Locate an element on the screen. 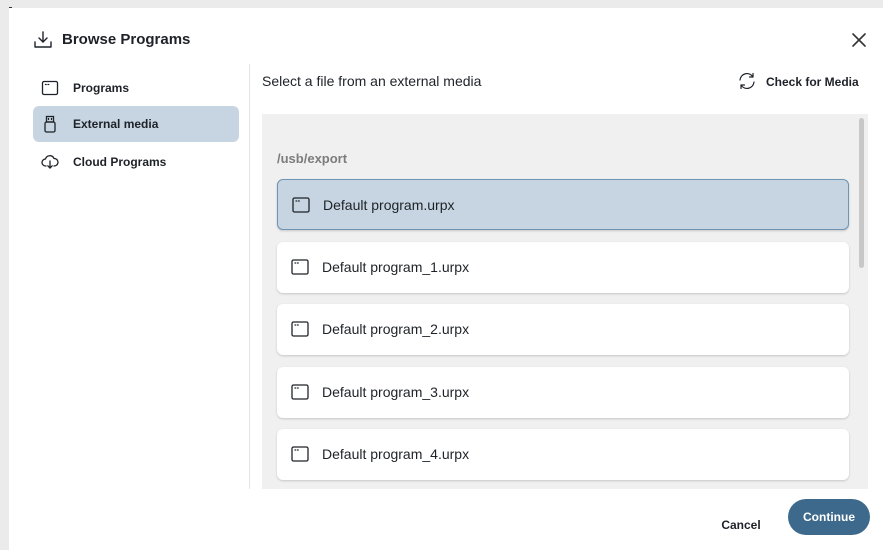  cloud-download-icon is located at coordinates (50, 162).